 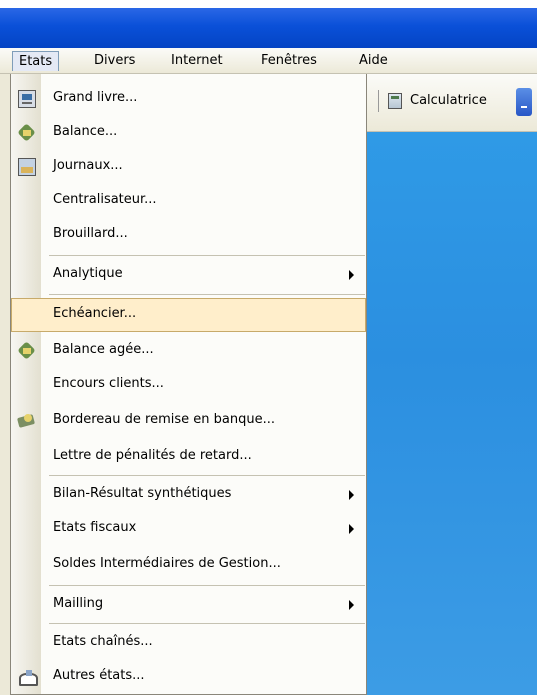 What do you see at coordinates (27, 167) in the screenshot?
I see `journal-icon` at bounding box center [27, 167].